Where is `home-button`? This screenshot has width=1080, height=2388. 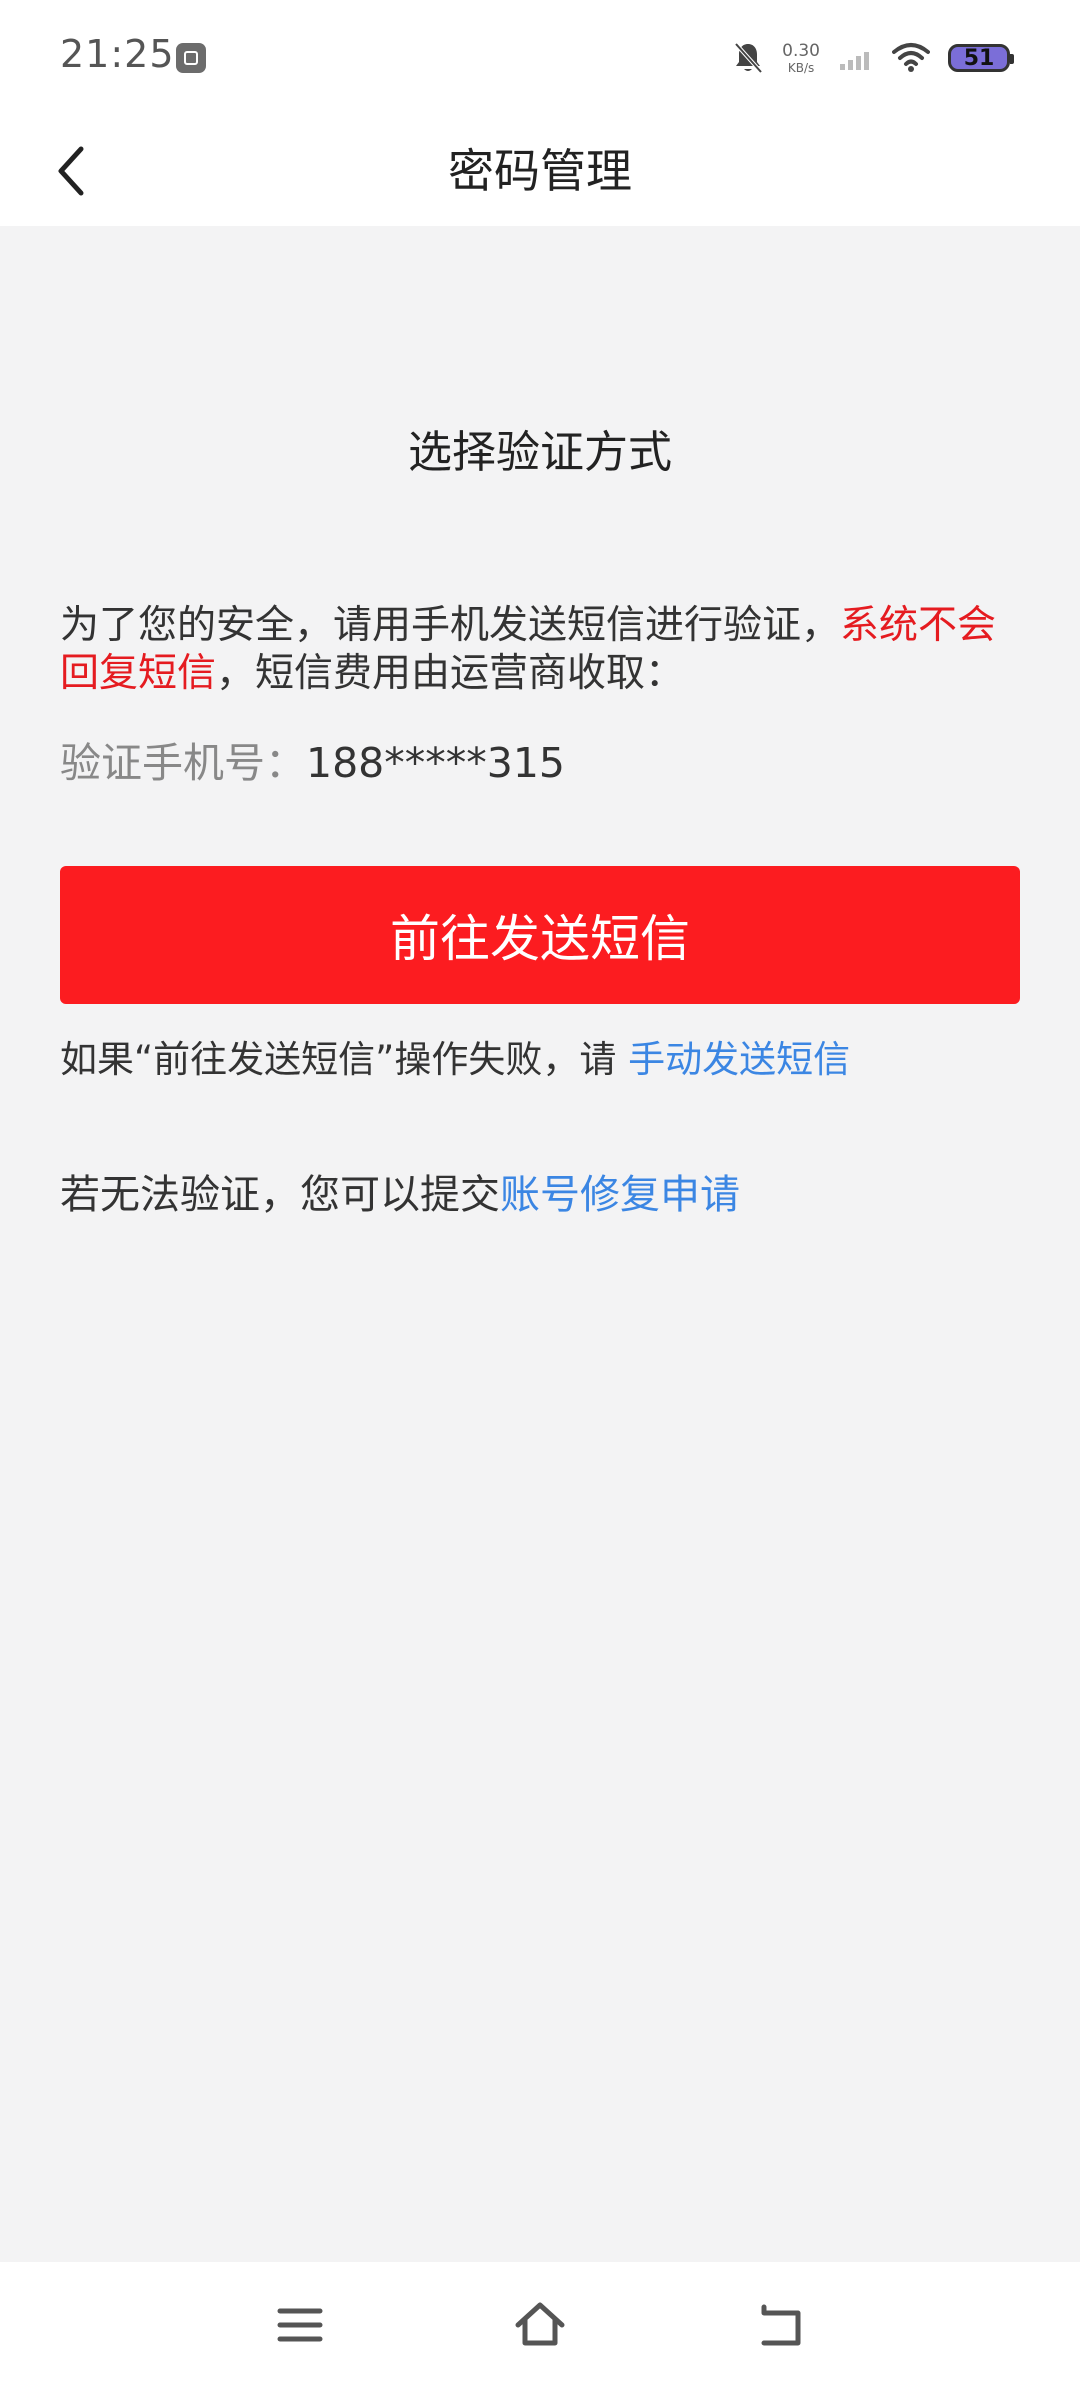 home-button is located at coordinates (540, 2325).